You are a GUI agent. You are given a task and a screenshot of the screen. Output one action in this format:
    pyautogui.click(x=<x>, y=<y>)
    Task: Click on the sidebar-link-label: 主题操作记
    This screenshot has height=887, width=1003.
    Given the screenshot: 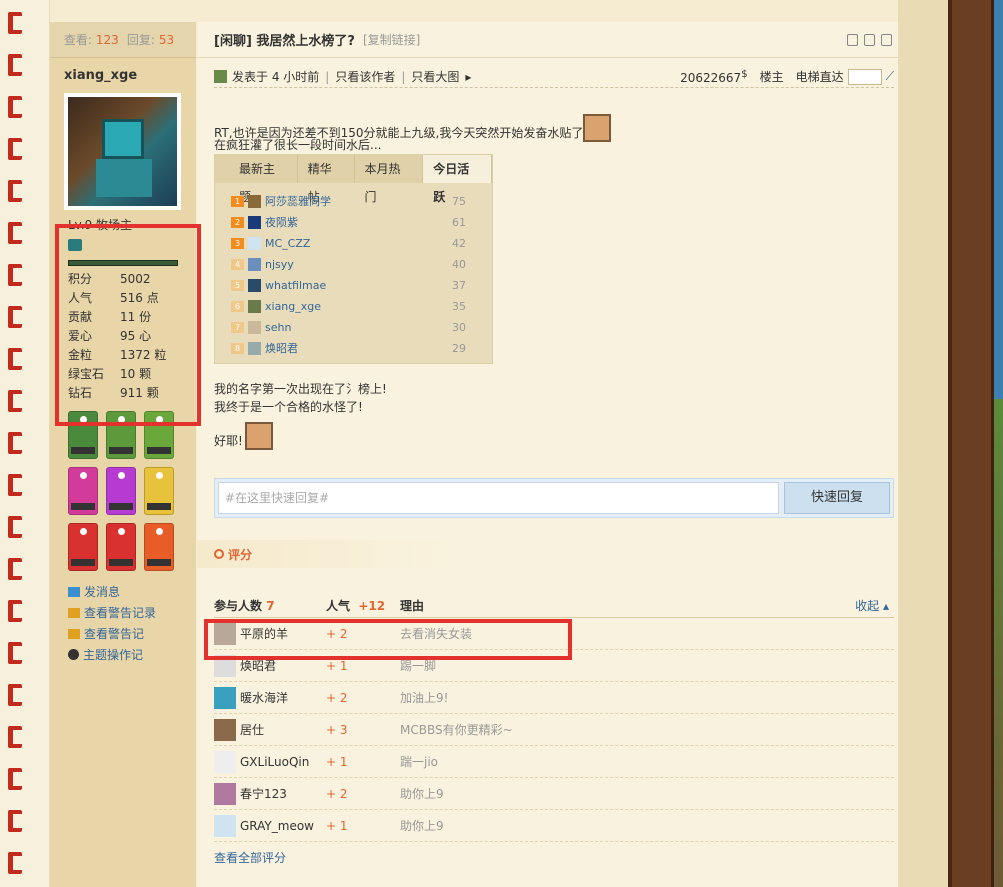 What is the action you would take?
    pyautogui.click(x=113, y=655)
    